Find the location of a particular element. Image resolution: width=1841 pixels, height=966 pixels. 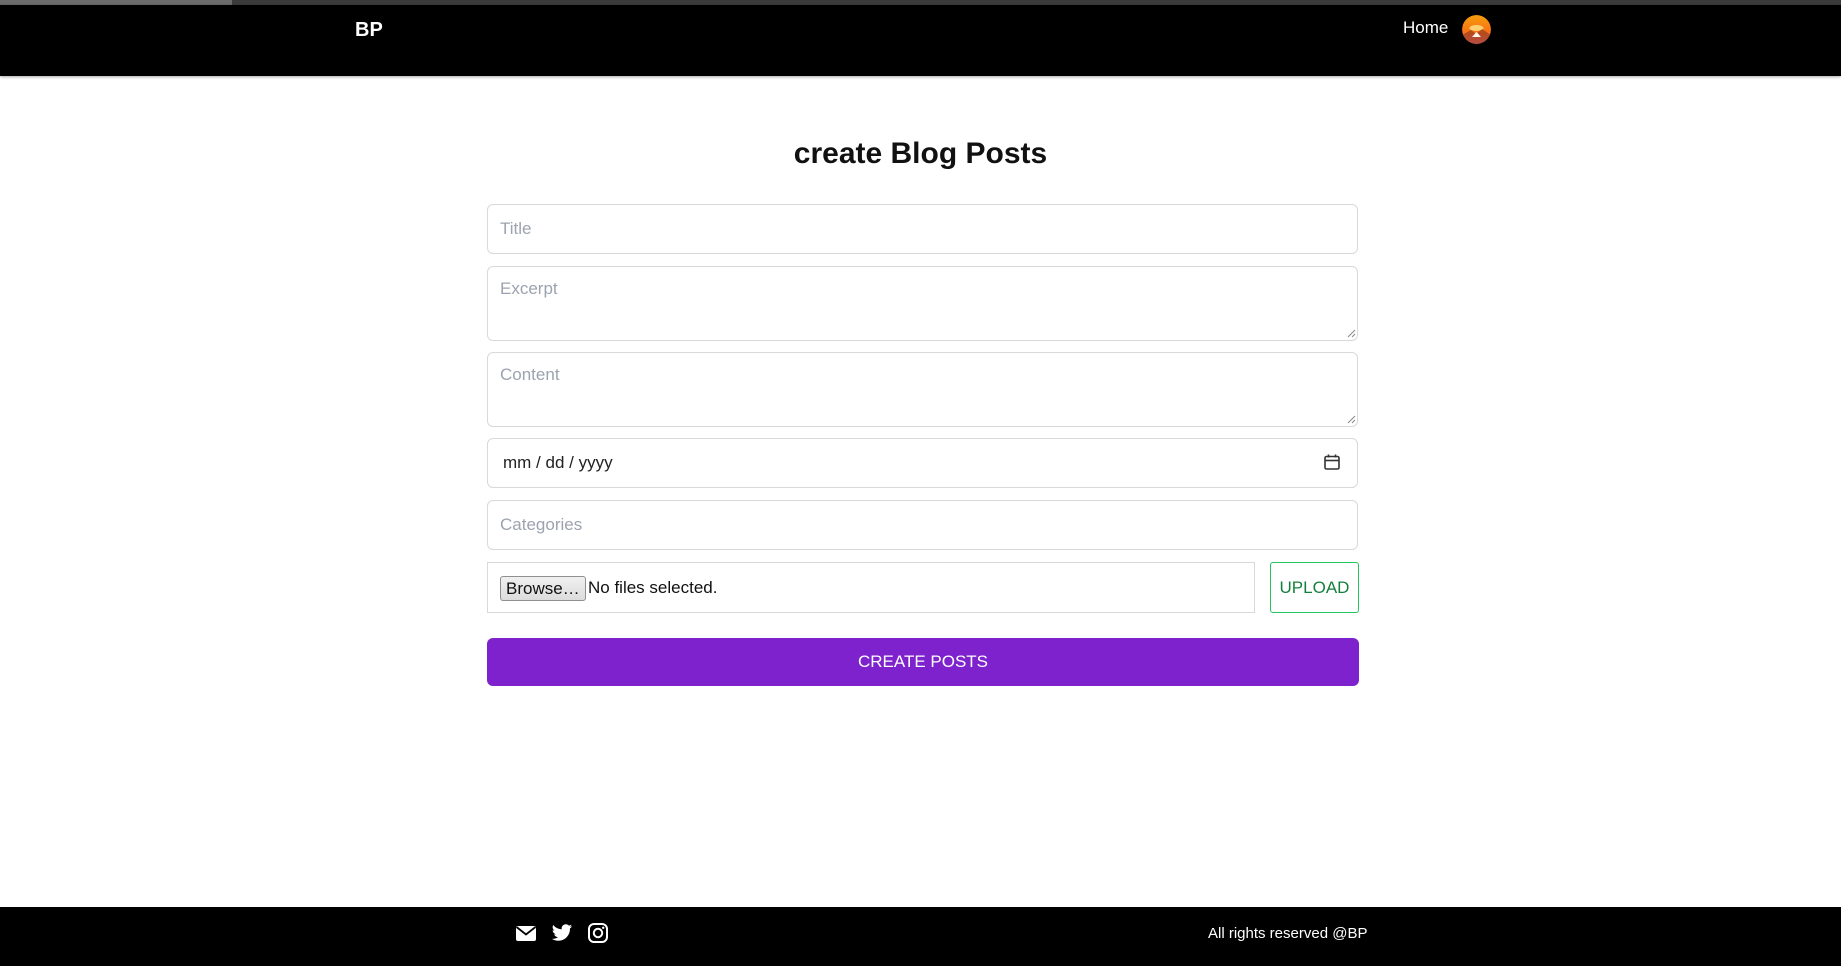

footer: All rights reserved @BP is located at coordinates (920, 936).